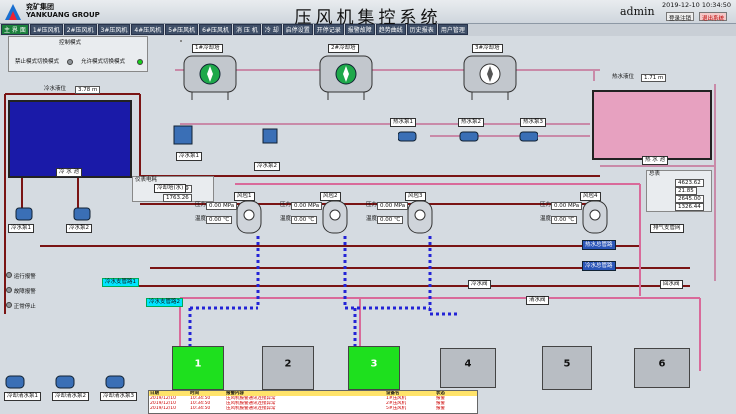  I want to click on meter-left-title: 仪表电耗, so click(146, 180).